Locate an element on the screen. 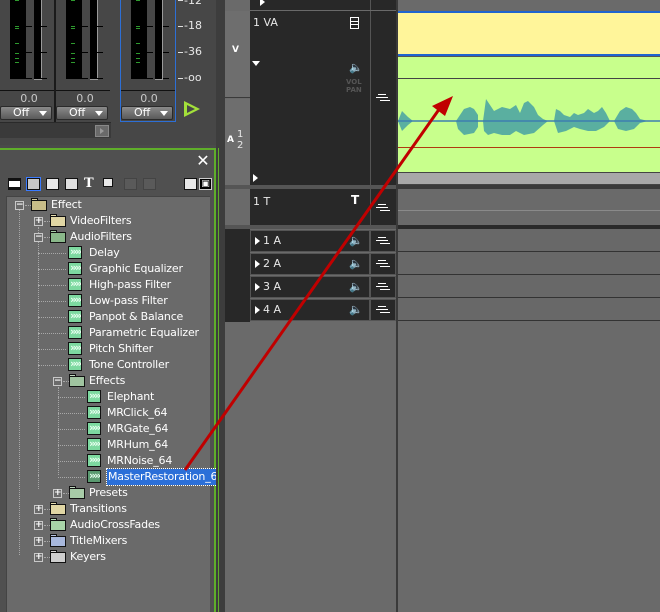 Image resolution: width=660 pixels, height=612 pixels. db-scale-label: -36 is located at coordinates (193, 51).